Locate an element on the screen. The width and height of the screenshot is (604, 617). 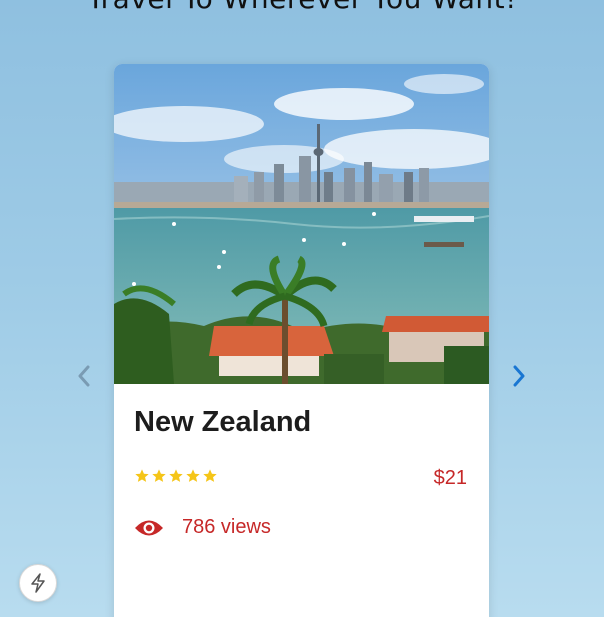
lightning-bolt-icon is located at coordinates (38, 583).